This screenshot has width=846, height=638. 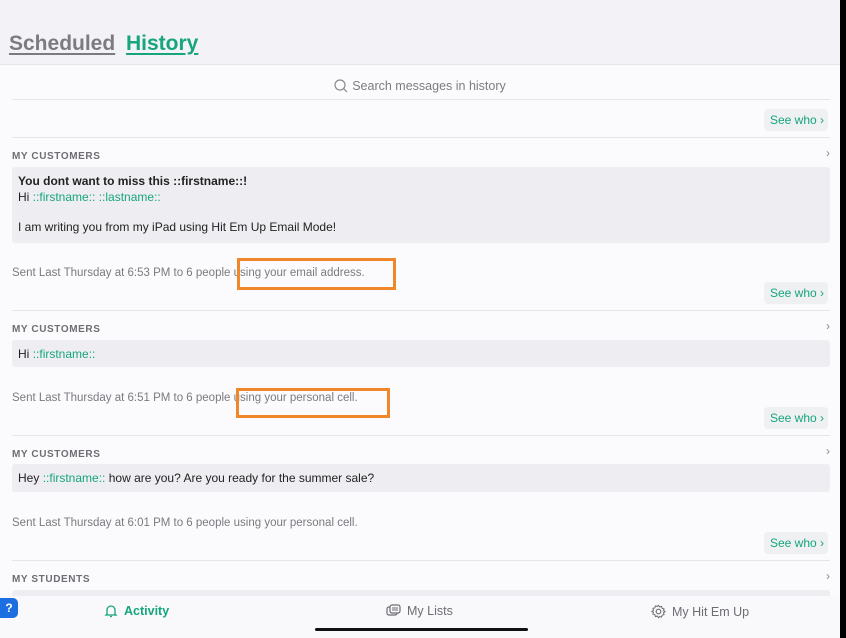 I want to click on tab-bar: Activity My Lists My Hit Em Up, so click(x=420, y=617).